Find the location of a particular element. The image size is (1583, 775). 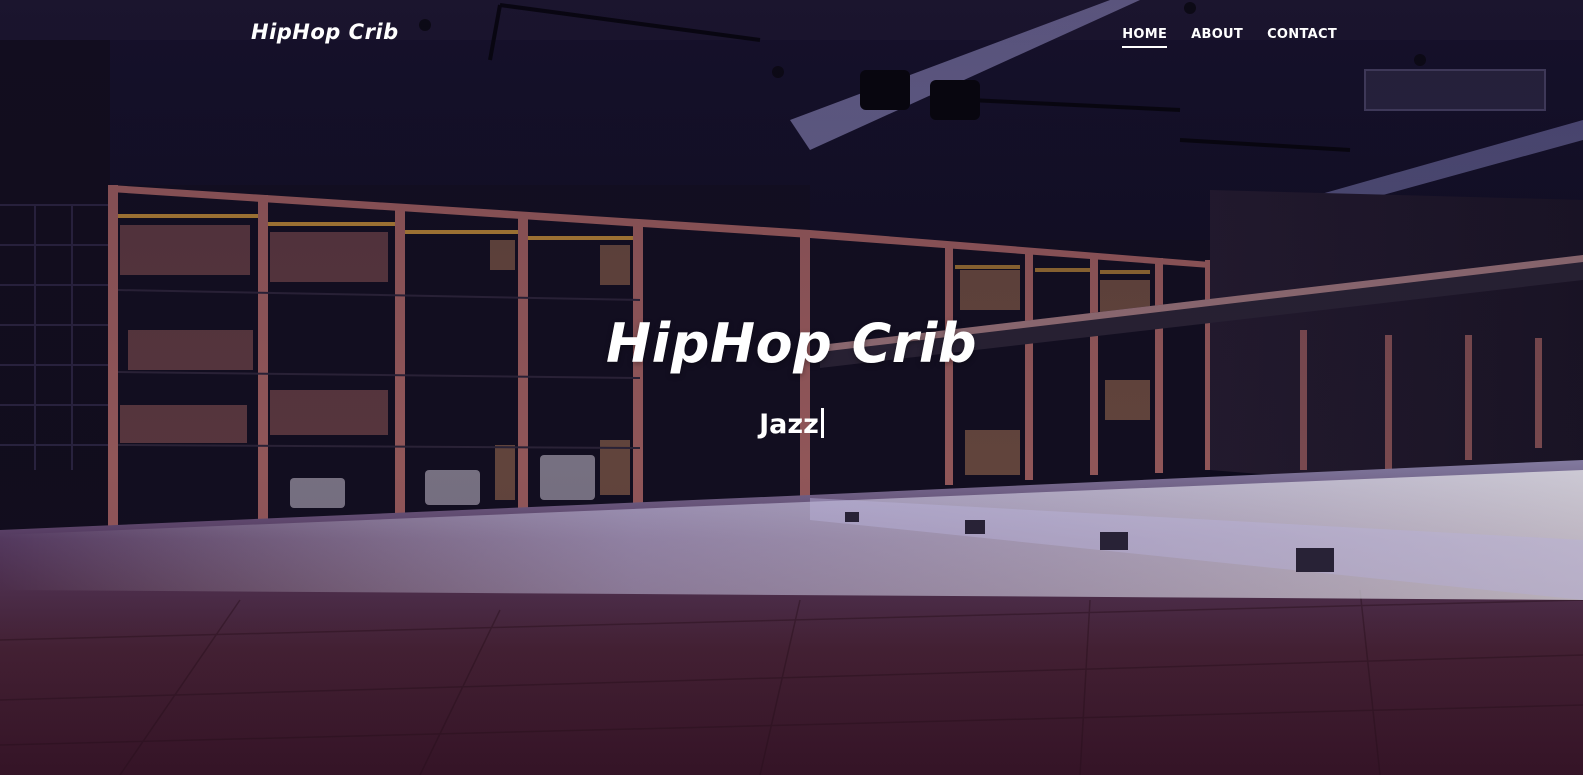

typing-caret is located at coordinates (822, 423).